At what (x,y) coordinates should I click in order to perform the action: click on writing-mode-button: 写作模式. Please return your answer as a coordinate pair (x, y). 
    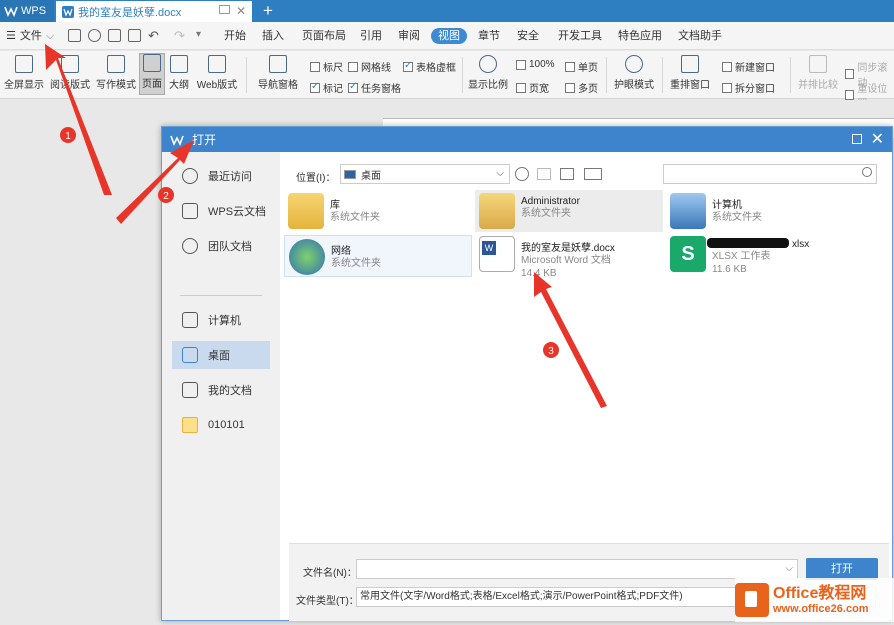
    Looking at the image, I should click on (116, 73).